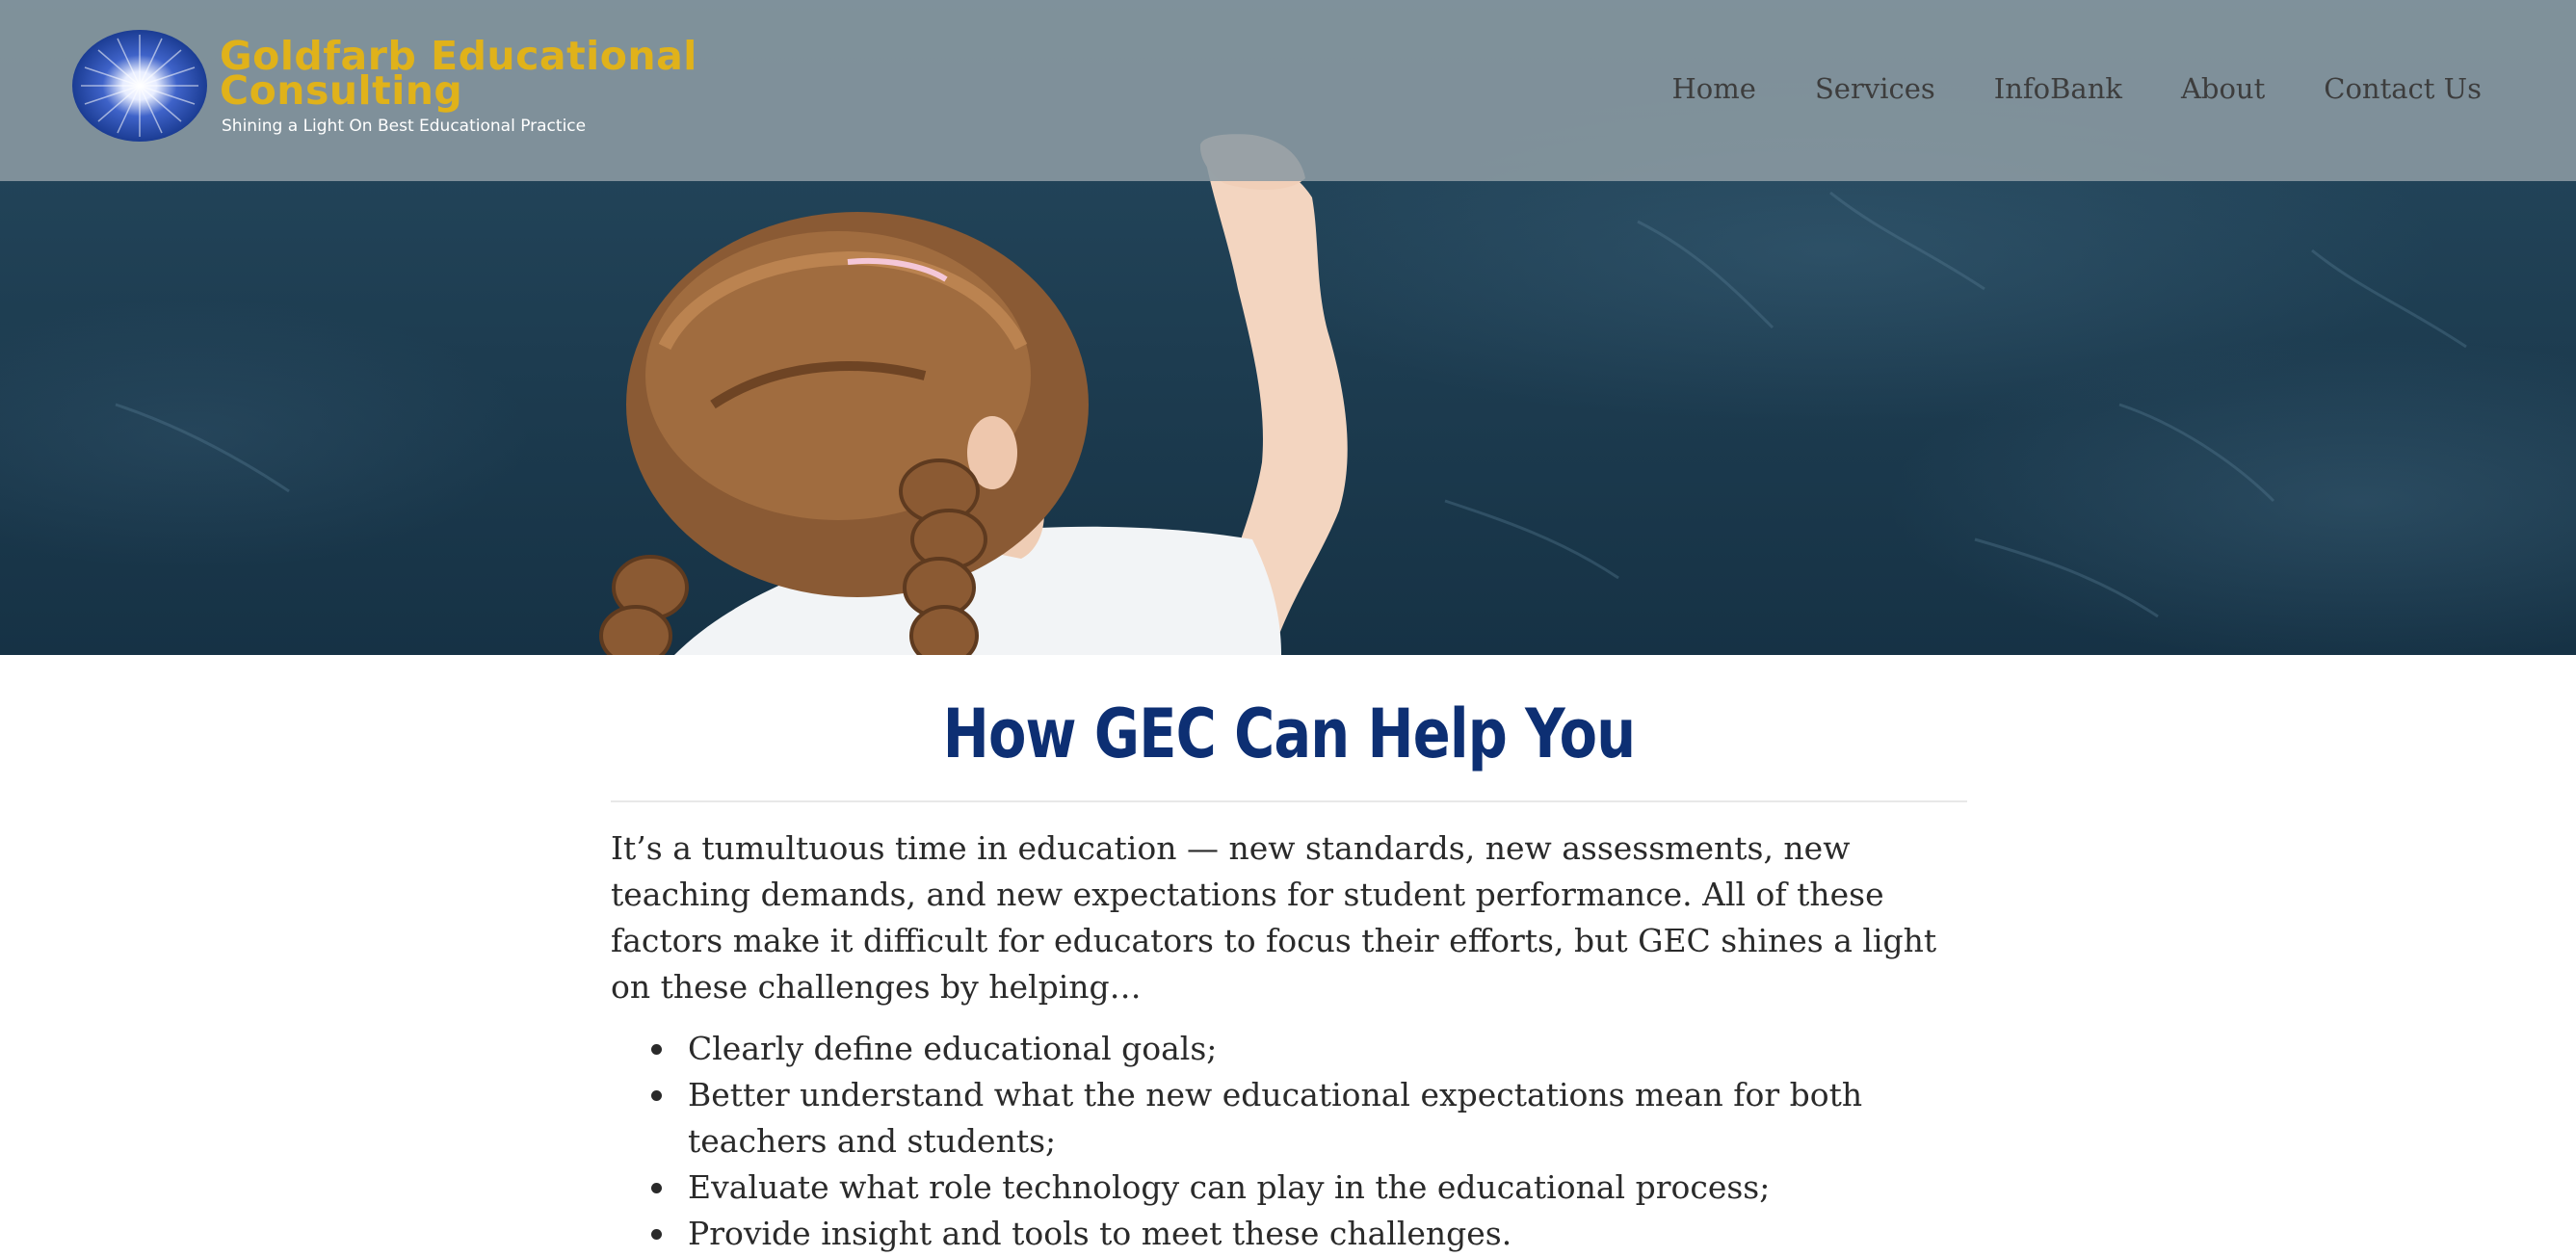  I want to click on main-nav: Home Services InfoBank About Contact Us, so click(2077, 88).